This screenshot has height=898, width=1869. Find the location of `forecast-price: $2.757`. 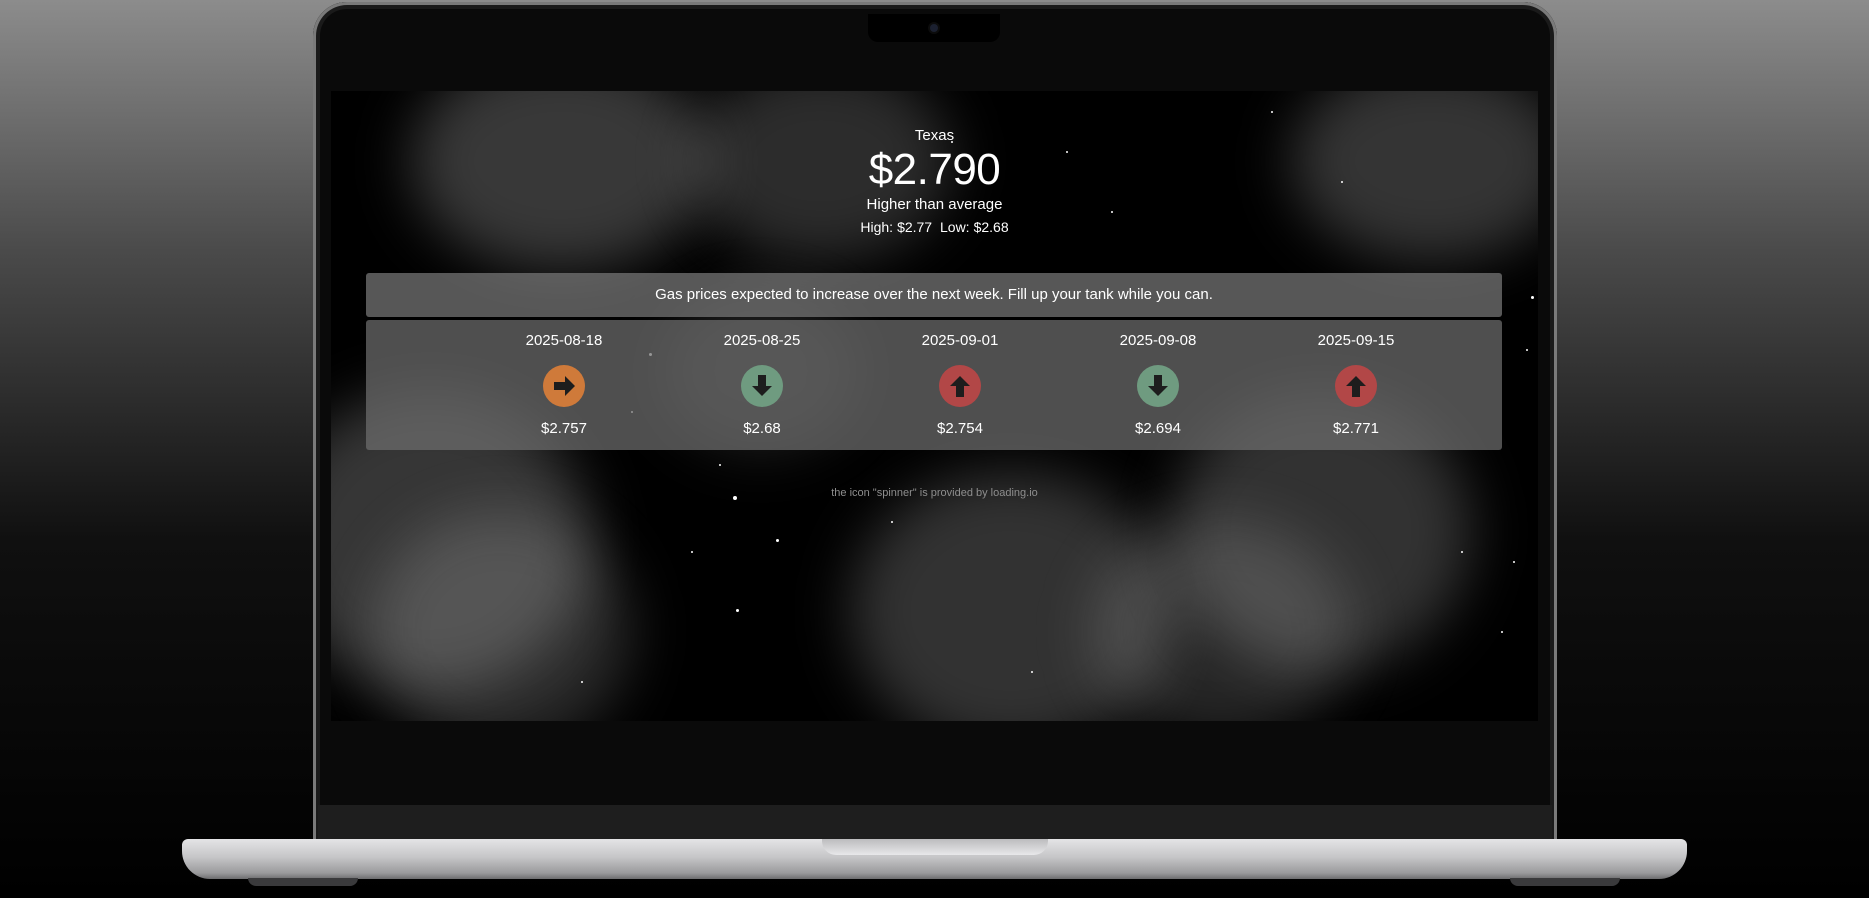

forecast-price: $2.757 is located at coordinates (564, 428).